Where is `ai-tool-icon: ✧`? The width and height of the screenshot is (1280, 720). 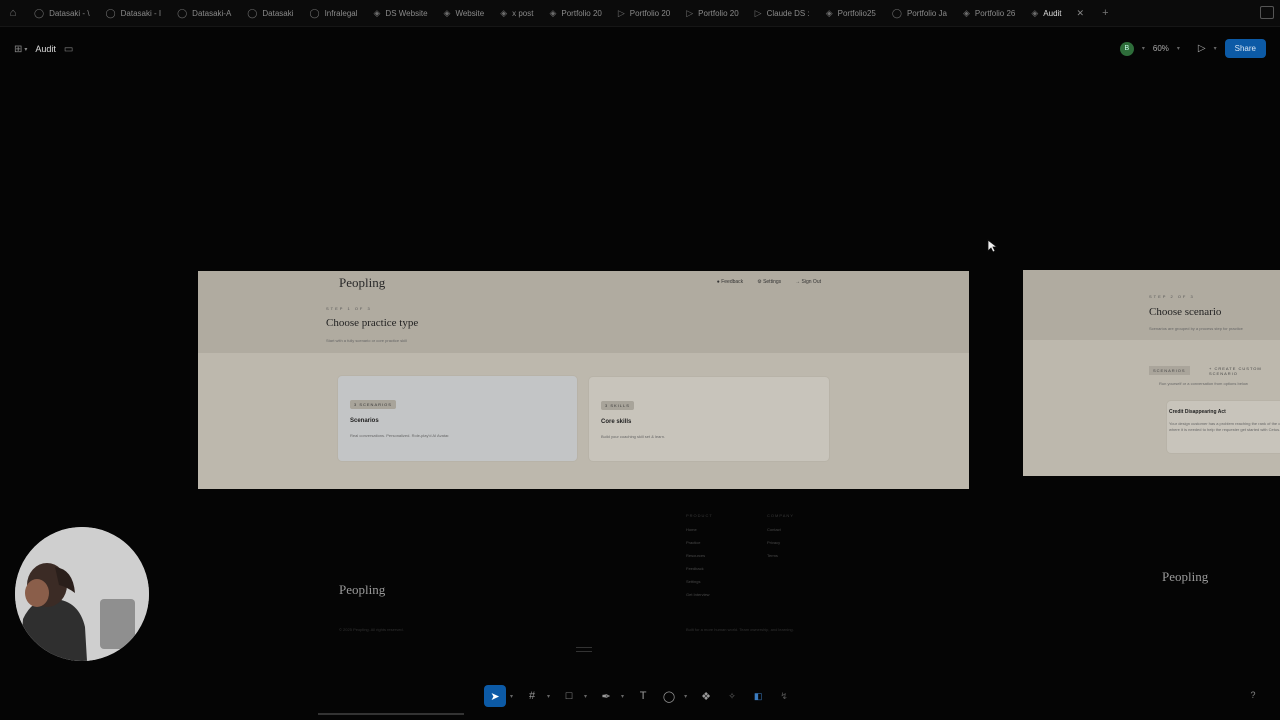
ai-tool-icon: ✧ is located at coordinates (732, 696).